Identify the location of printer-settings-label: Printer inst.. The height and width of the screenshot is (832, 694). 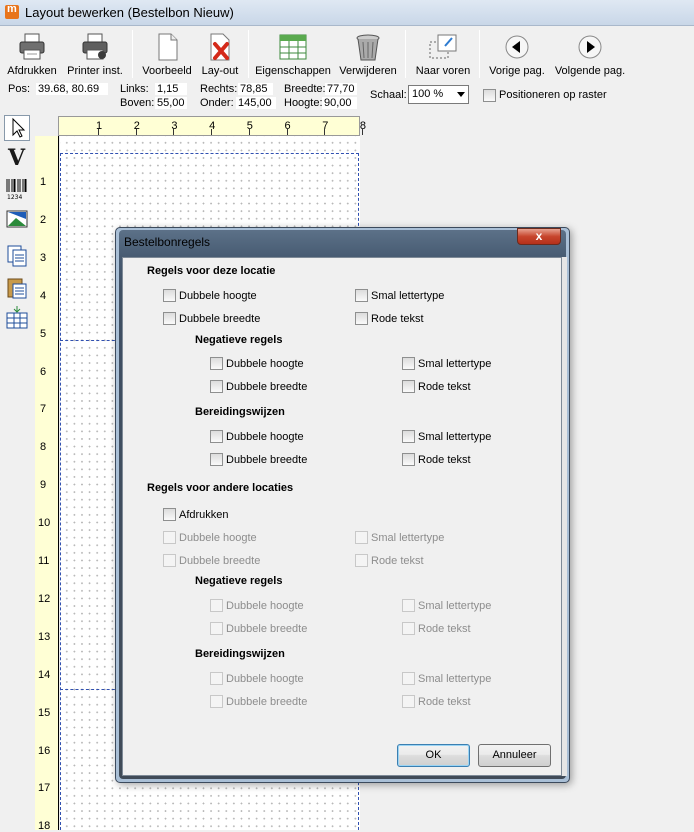
(95, 71).